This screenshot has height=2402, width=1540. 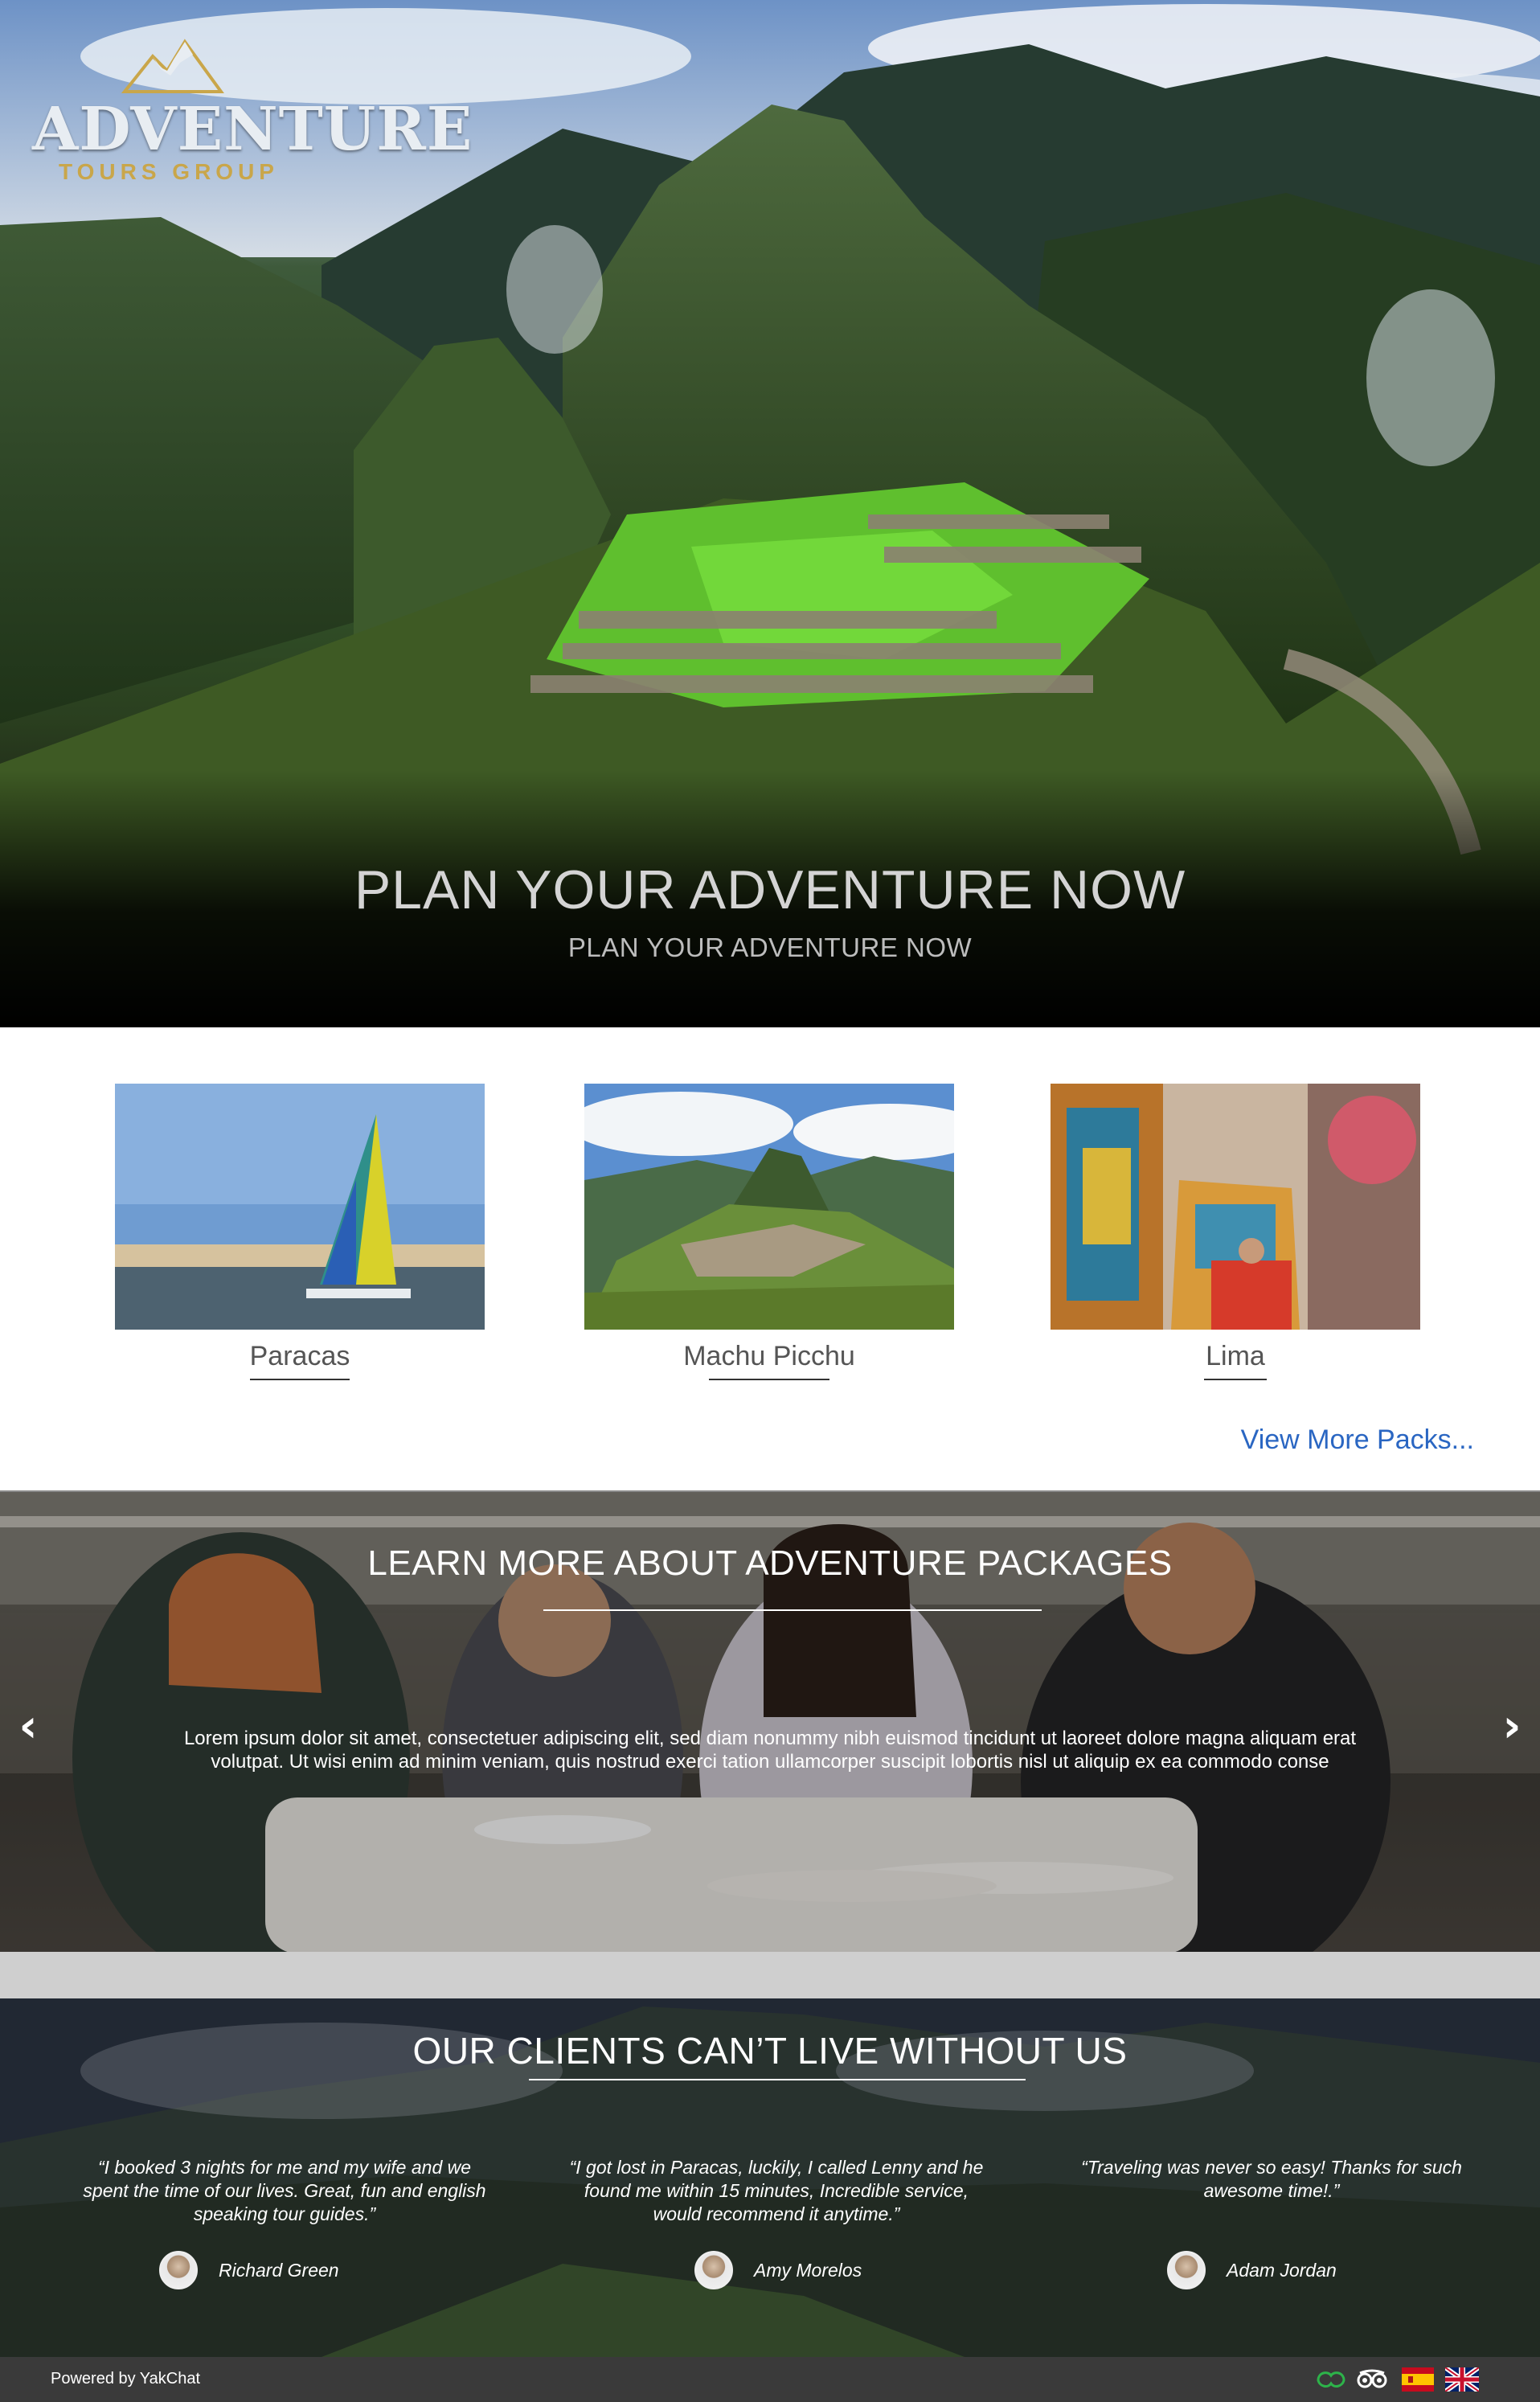 What do you see at coordinates (770, 947) in the screenshot?
I see `hero-subtitle: PLAN YOUR ADVENTURE NOW` at bounding box center [770, 947].